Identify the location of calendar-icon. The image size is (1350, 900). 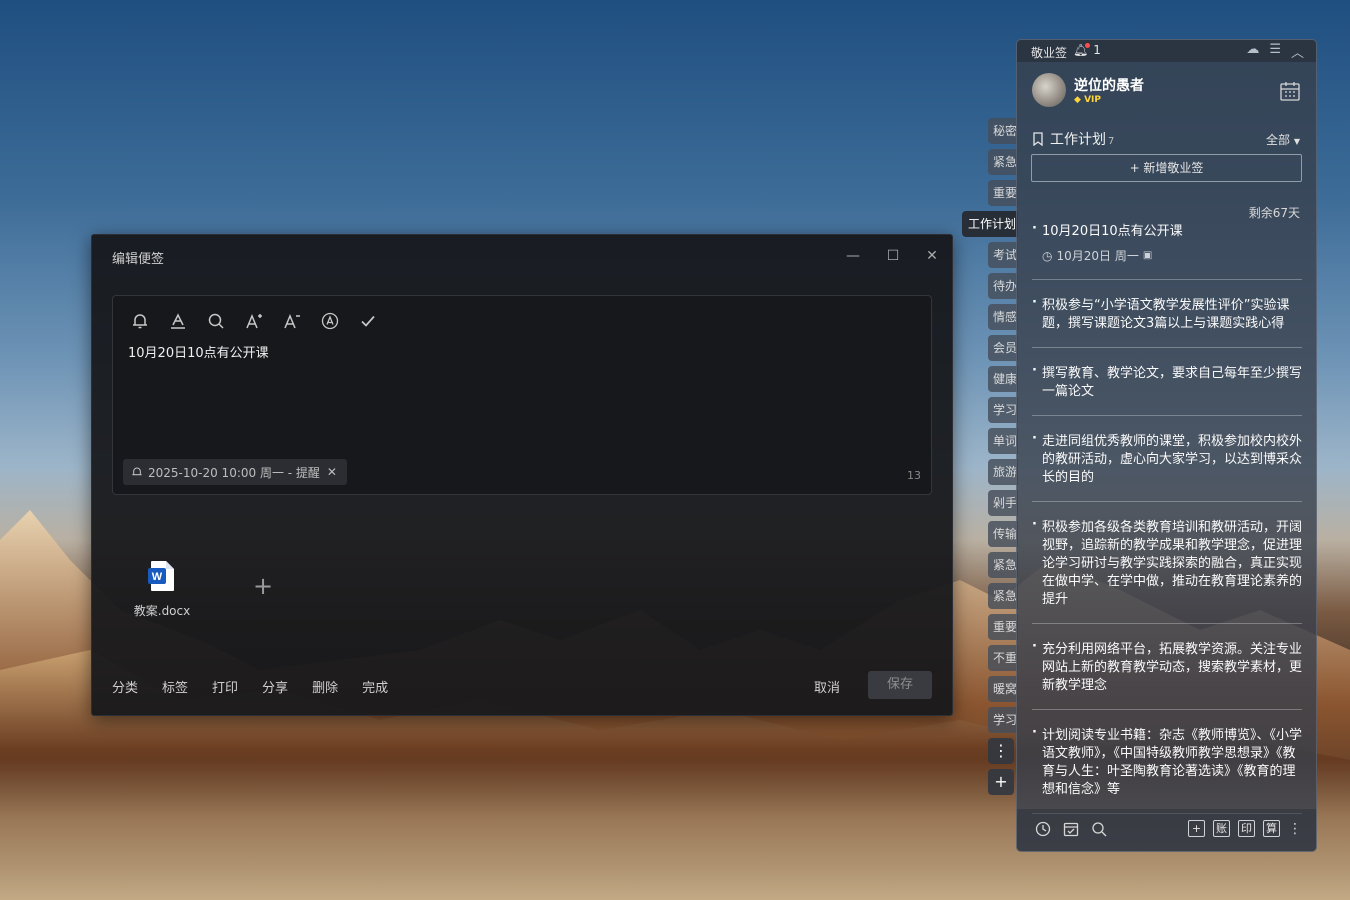
(1290, 91).